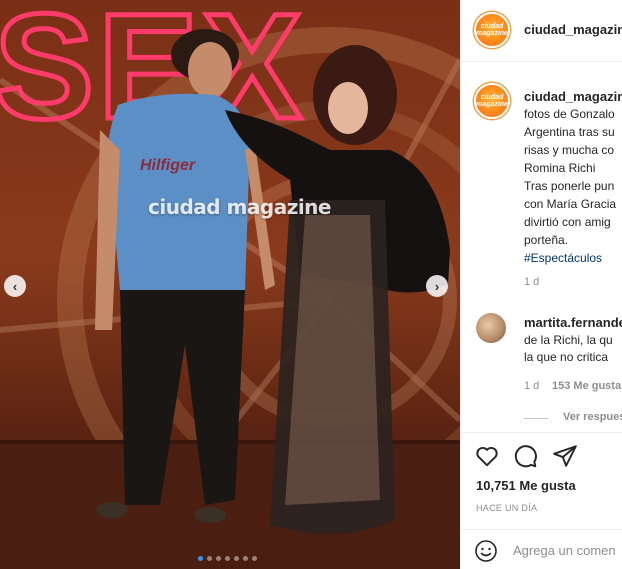 The height and width of the screenshot is (569, 622). Describe the element at coordinates (569, 186) in the screenshot. I see `caption-line: Tras ponerle pun` at that location.